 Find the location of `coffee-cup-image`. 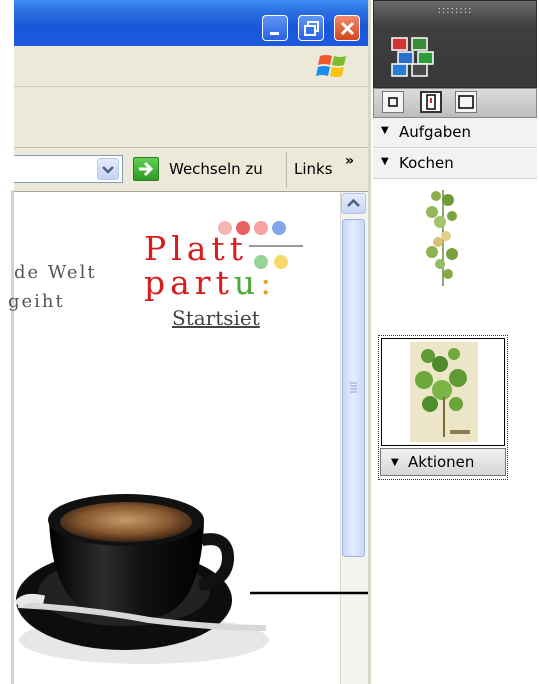

coffee-cup-image is located at coordinates (141, 579).